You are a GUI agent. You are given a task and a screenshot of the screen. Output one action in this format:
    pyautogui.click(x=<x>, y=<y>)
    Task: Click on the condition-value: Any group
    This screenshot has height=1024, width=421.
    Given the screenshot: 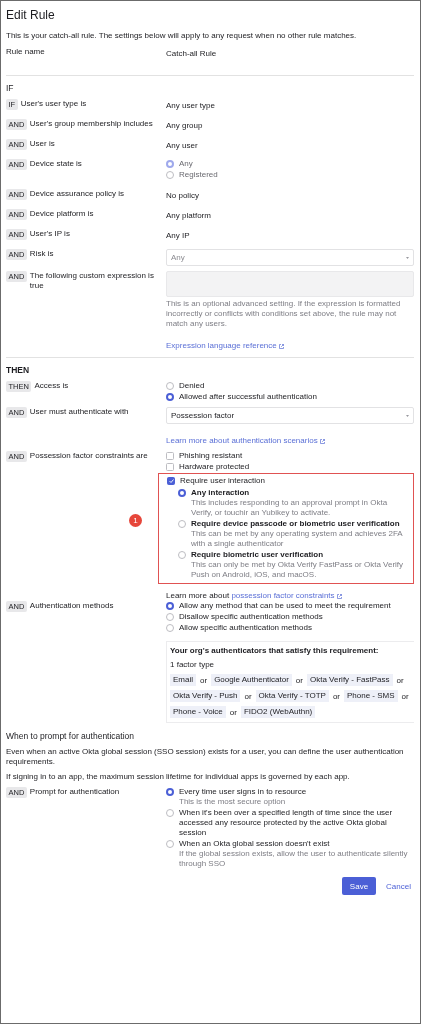 What is the action you would take?
    pyautogui.click(x=185, y=126)
    